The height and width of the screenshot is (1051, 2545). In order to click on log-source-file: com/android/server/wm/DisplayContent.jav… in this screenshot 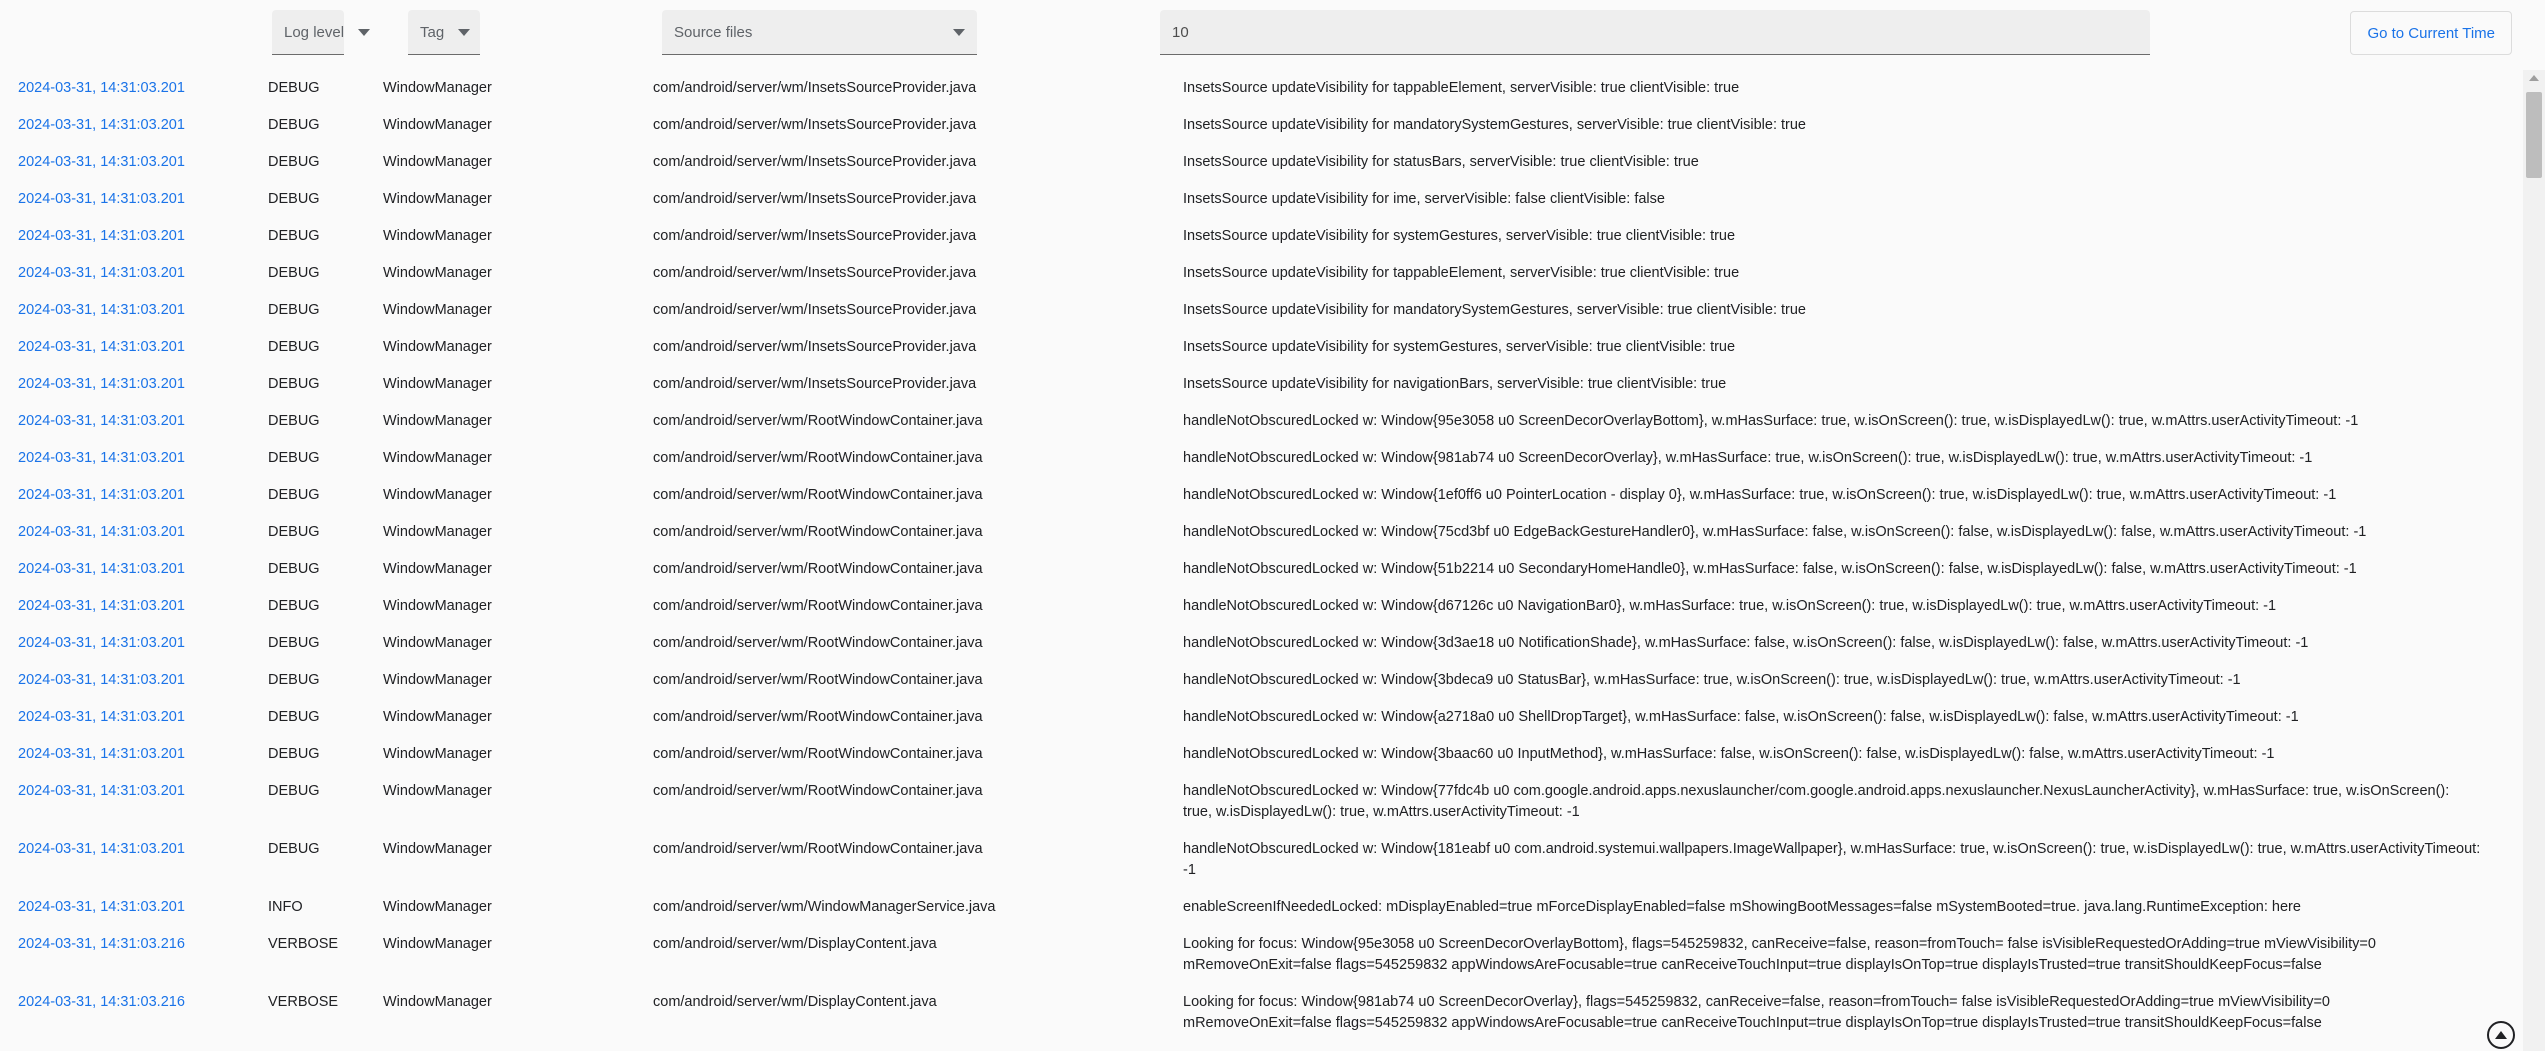, I will do `click(795, 944)`.